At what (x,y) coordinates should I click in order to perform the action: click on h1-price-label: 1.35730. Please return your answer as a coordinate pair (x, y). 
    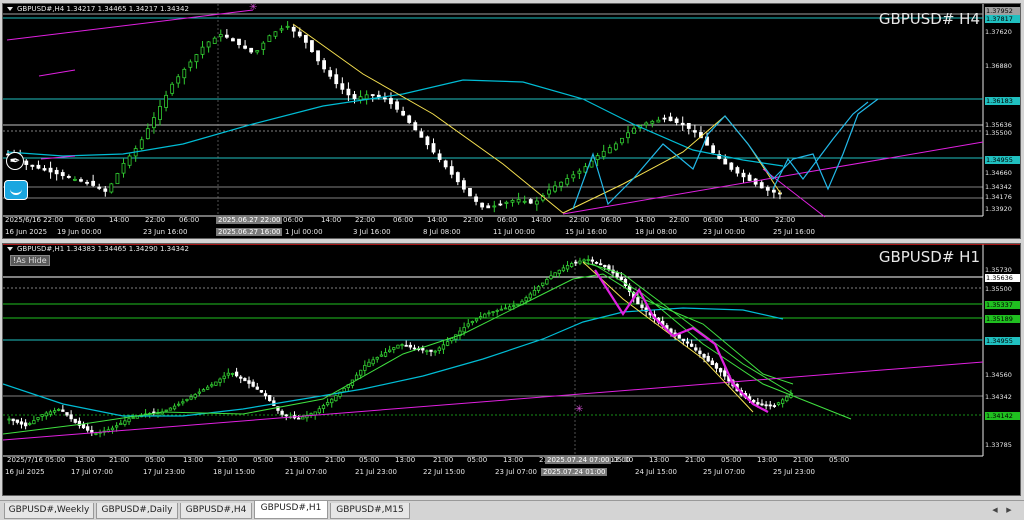
    Looking at the image, I should click on (998, 270).